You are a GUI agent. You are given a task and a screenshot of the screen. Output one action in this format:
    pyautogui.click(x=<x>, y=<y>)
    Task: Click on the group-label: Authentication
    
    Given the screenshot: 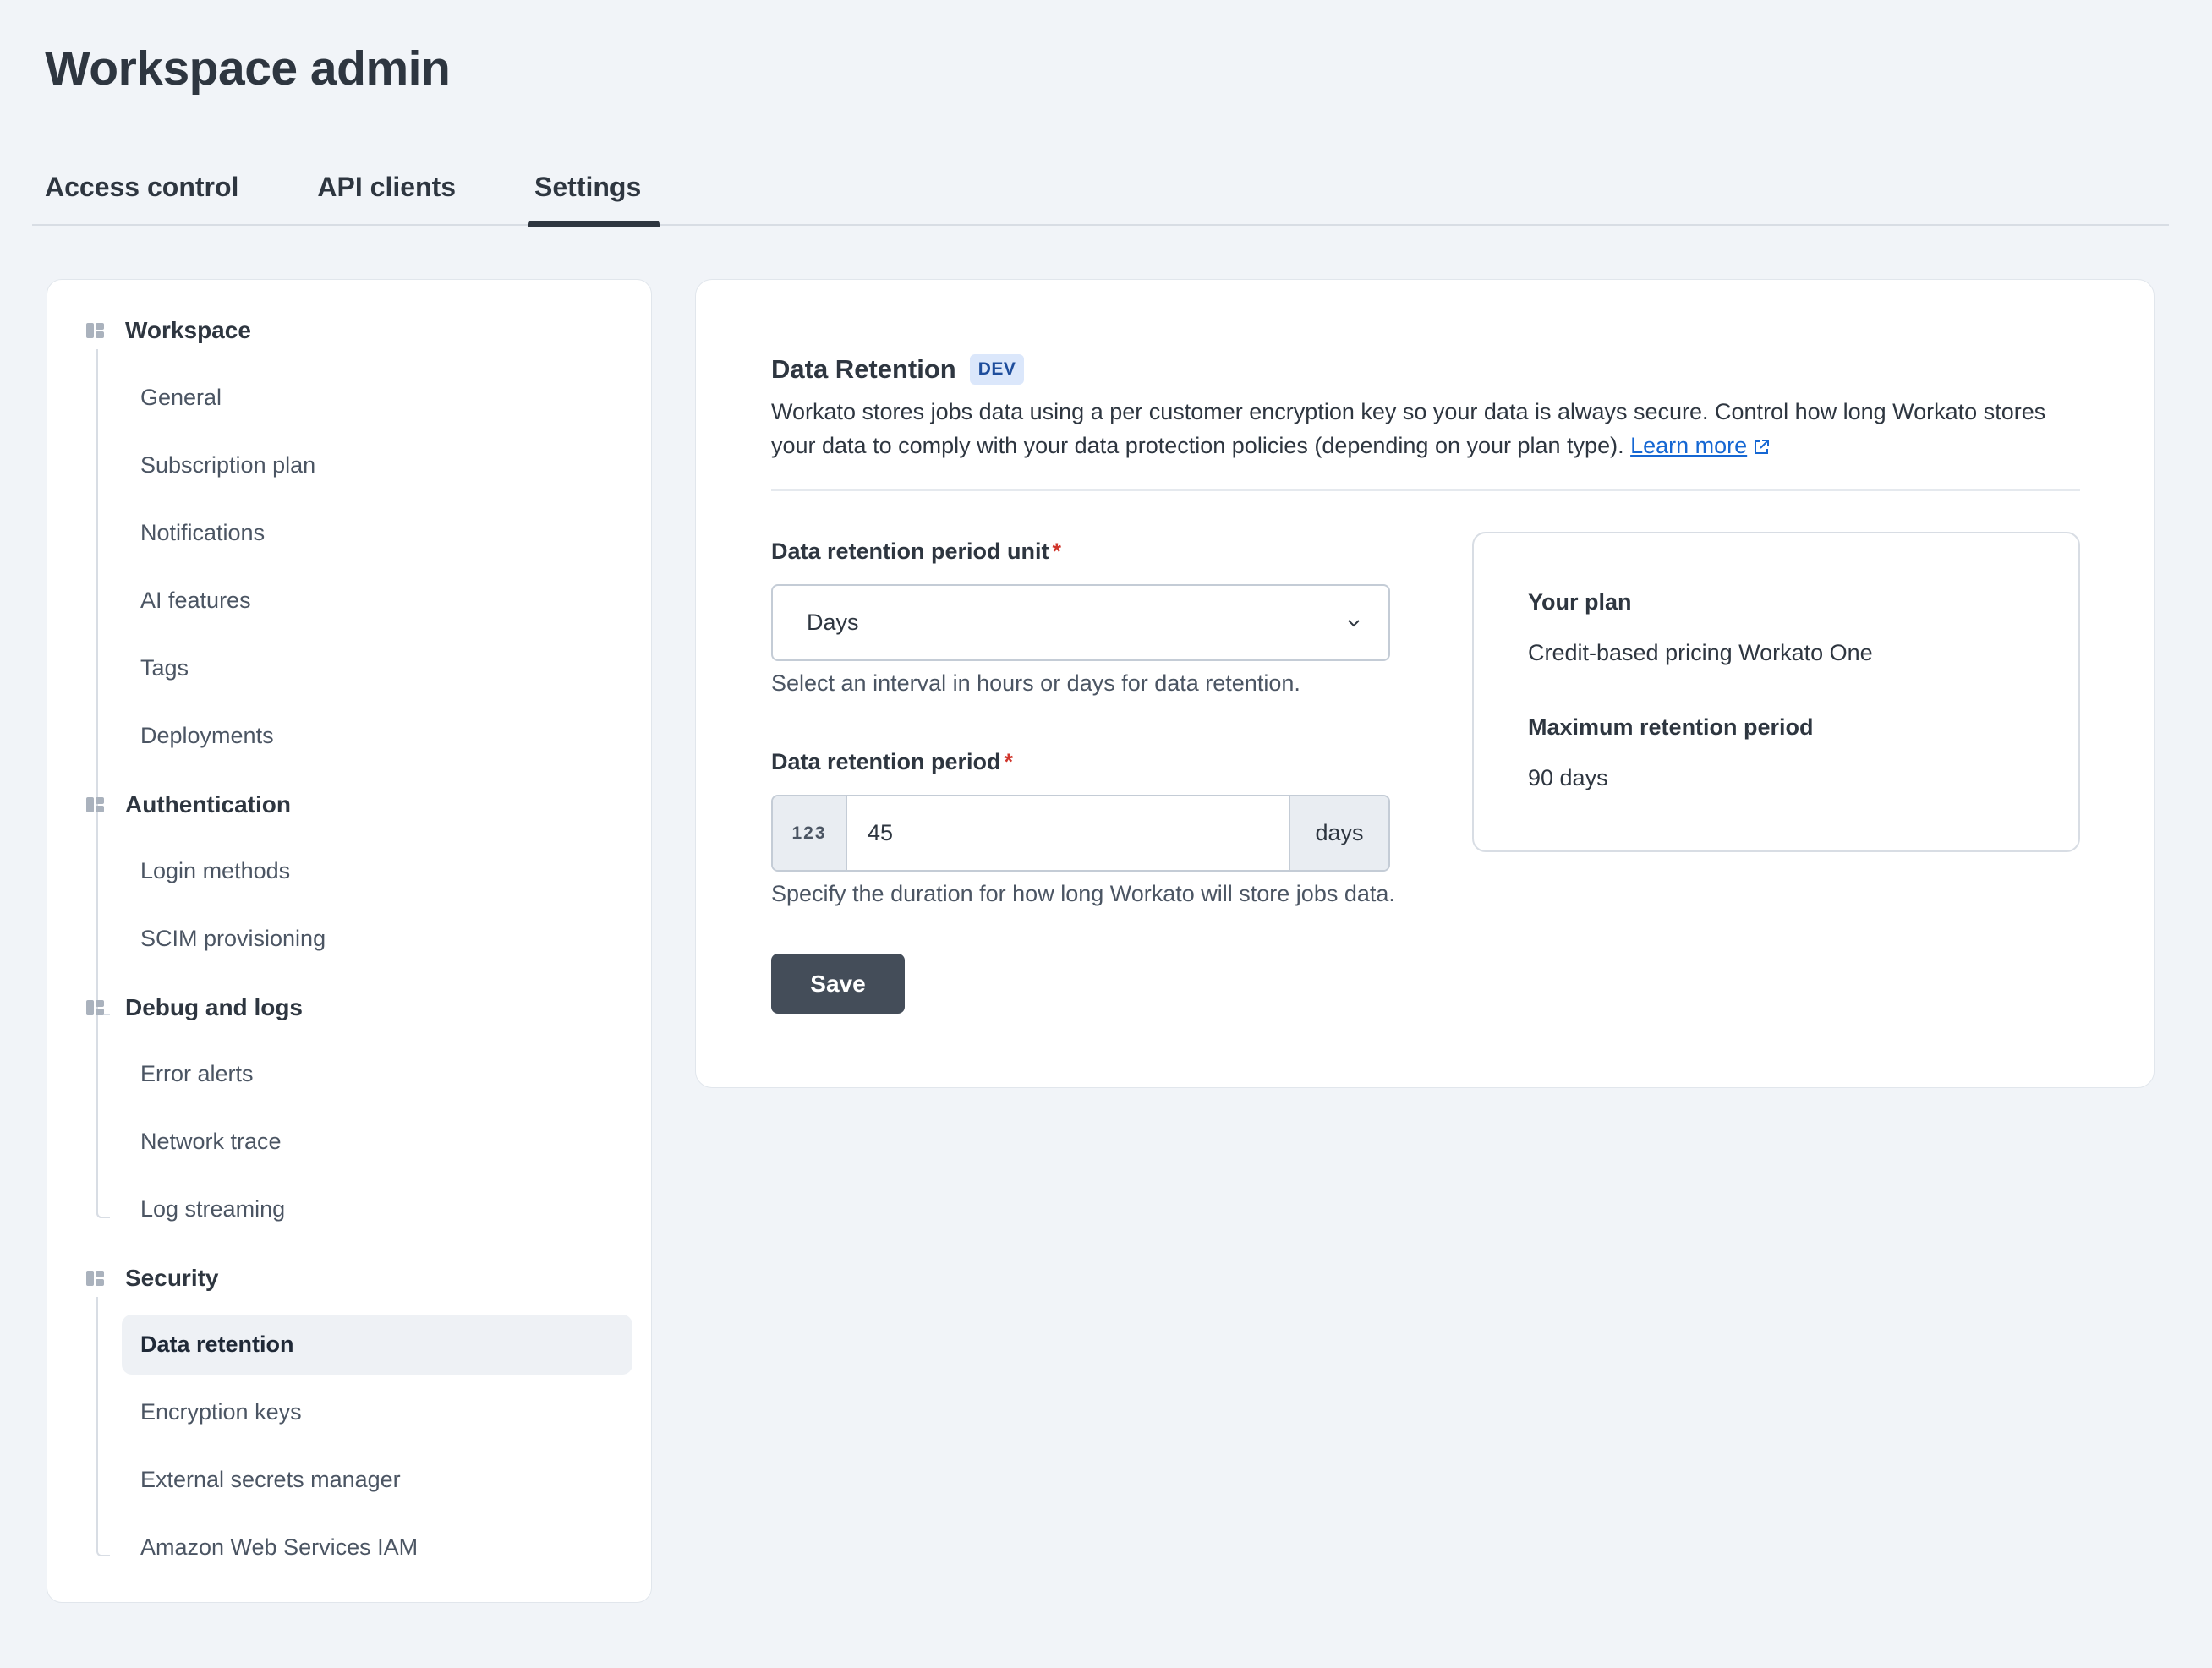 What is the action you would take?
    pyautogui.click(x=208, y=804)
    